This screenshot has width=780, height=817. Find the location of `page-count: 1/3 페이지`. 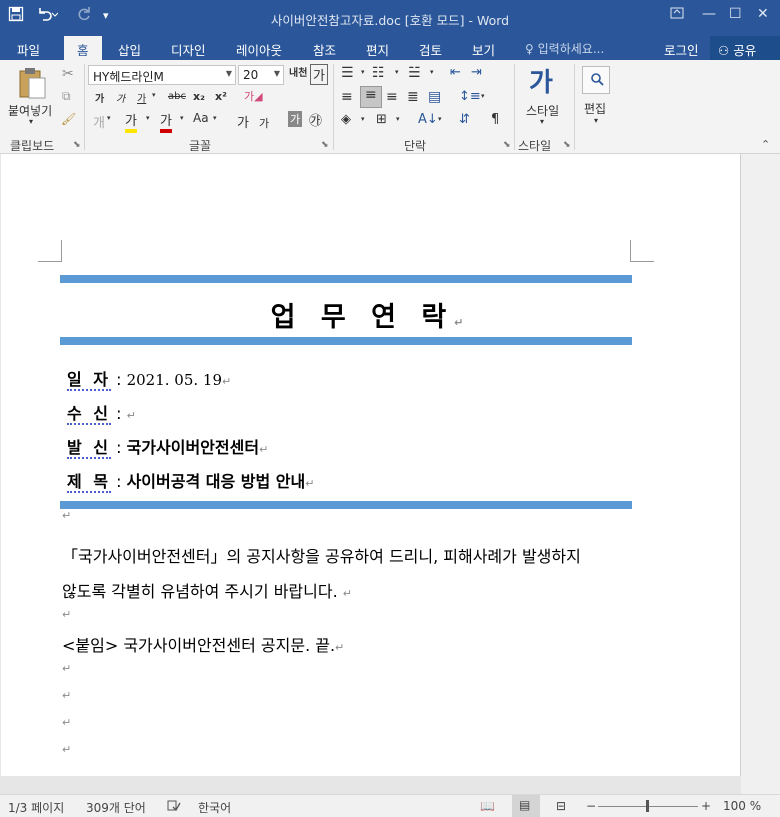

page-count: 1/3 페이지 is located at coordinates (36, 807).